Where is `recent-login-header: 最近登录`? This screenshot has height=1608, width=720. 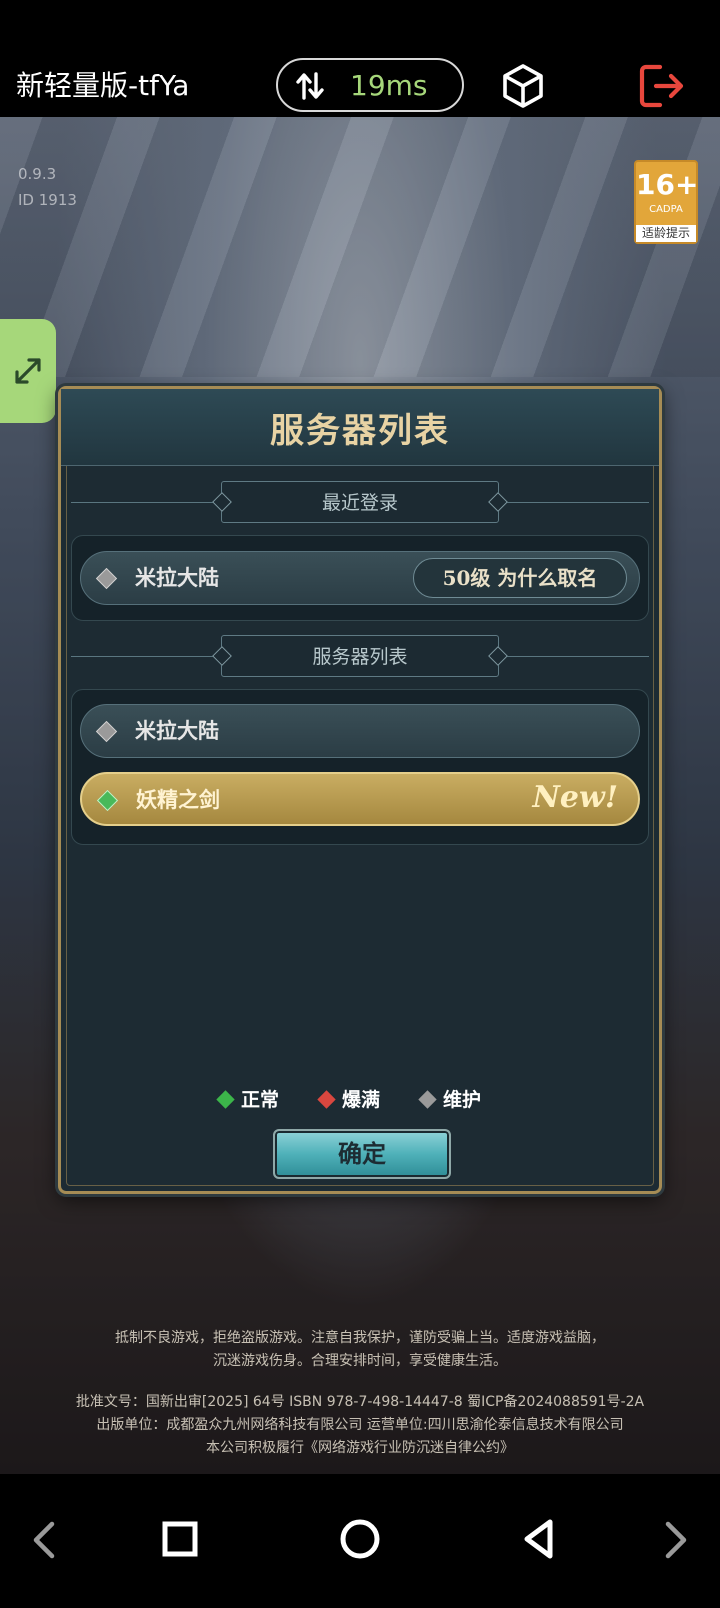 recent-login-header: 最近登录 is located at coordinates (360, 503).